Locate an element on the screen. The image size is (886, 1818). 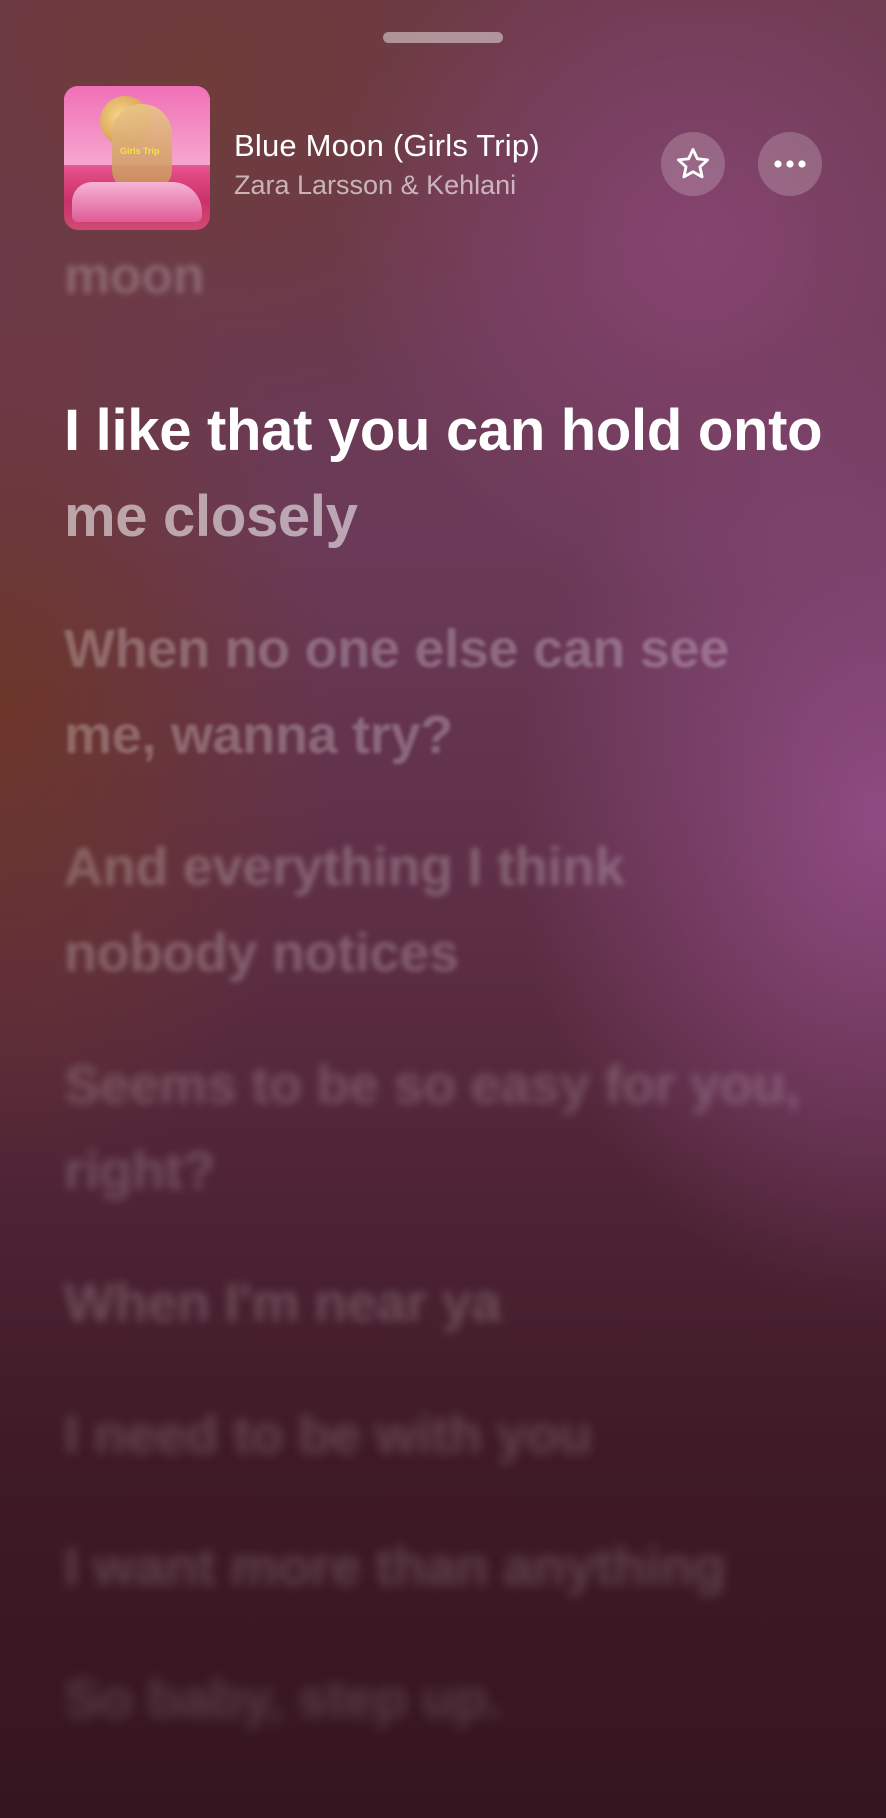
more-options-button is located at coordinates (790, 164).